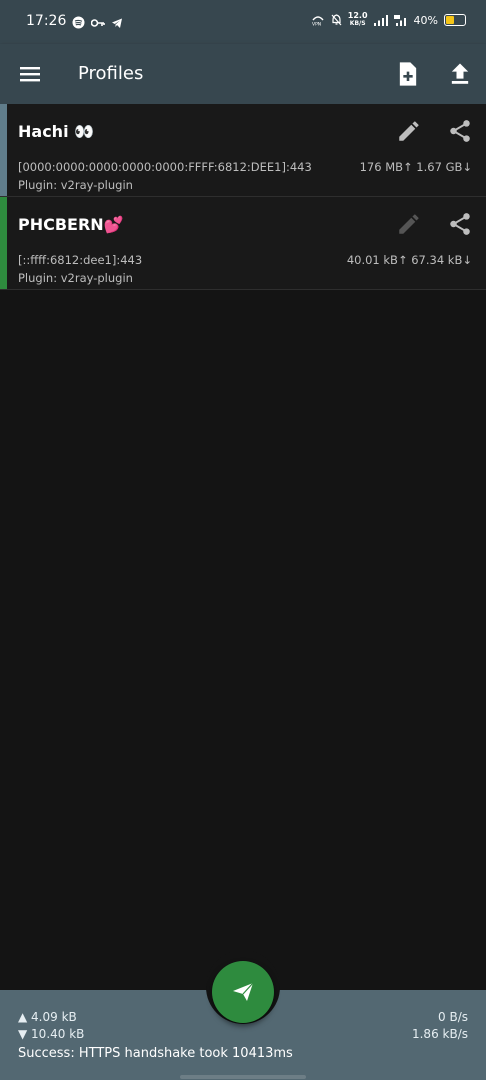 The width and height of the screenshot is (486, 1080). I want to click on notification-icons, so click(97, 22).